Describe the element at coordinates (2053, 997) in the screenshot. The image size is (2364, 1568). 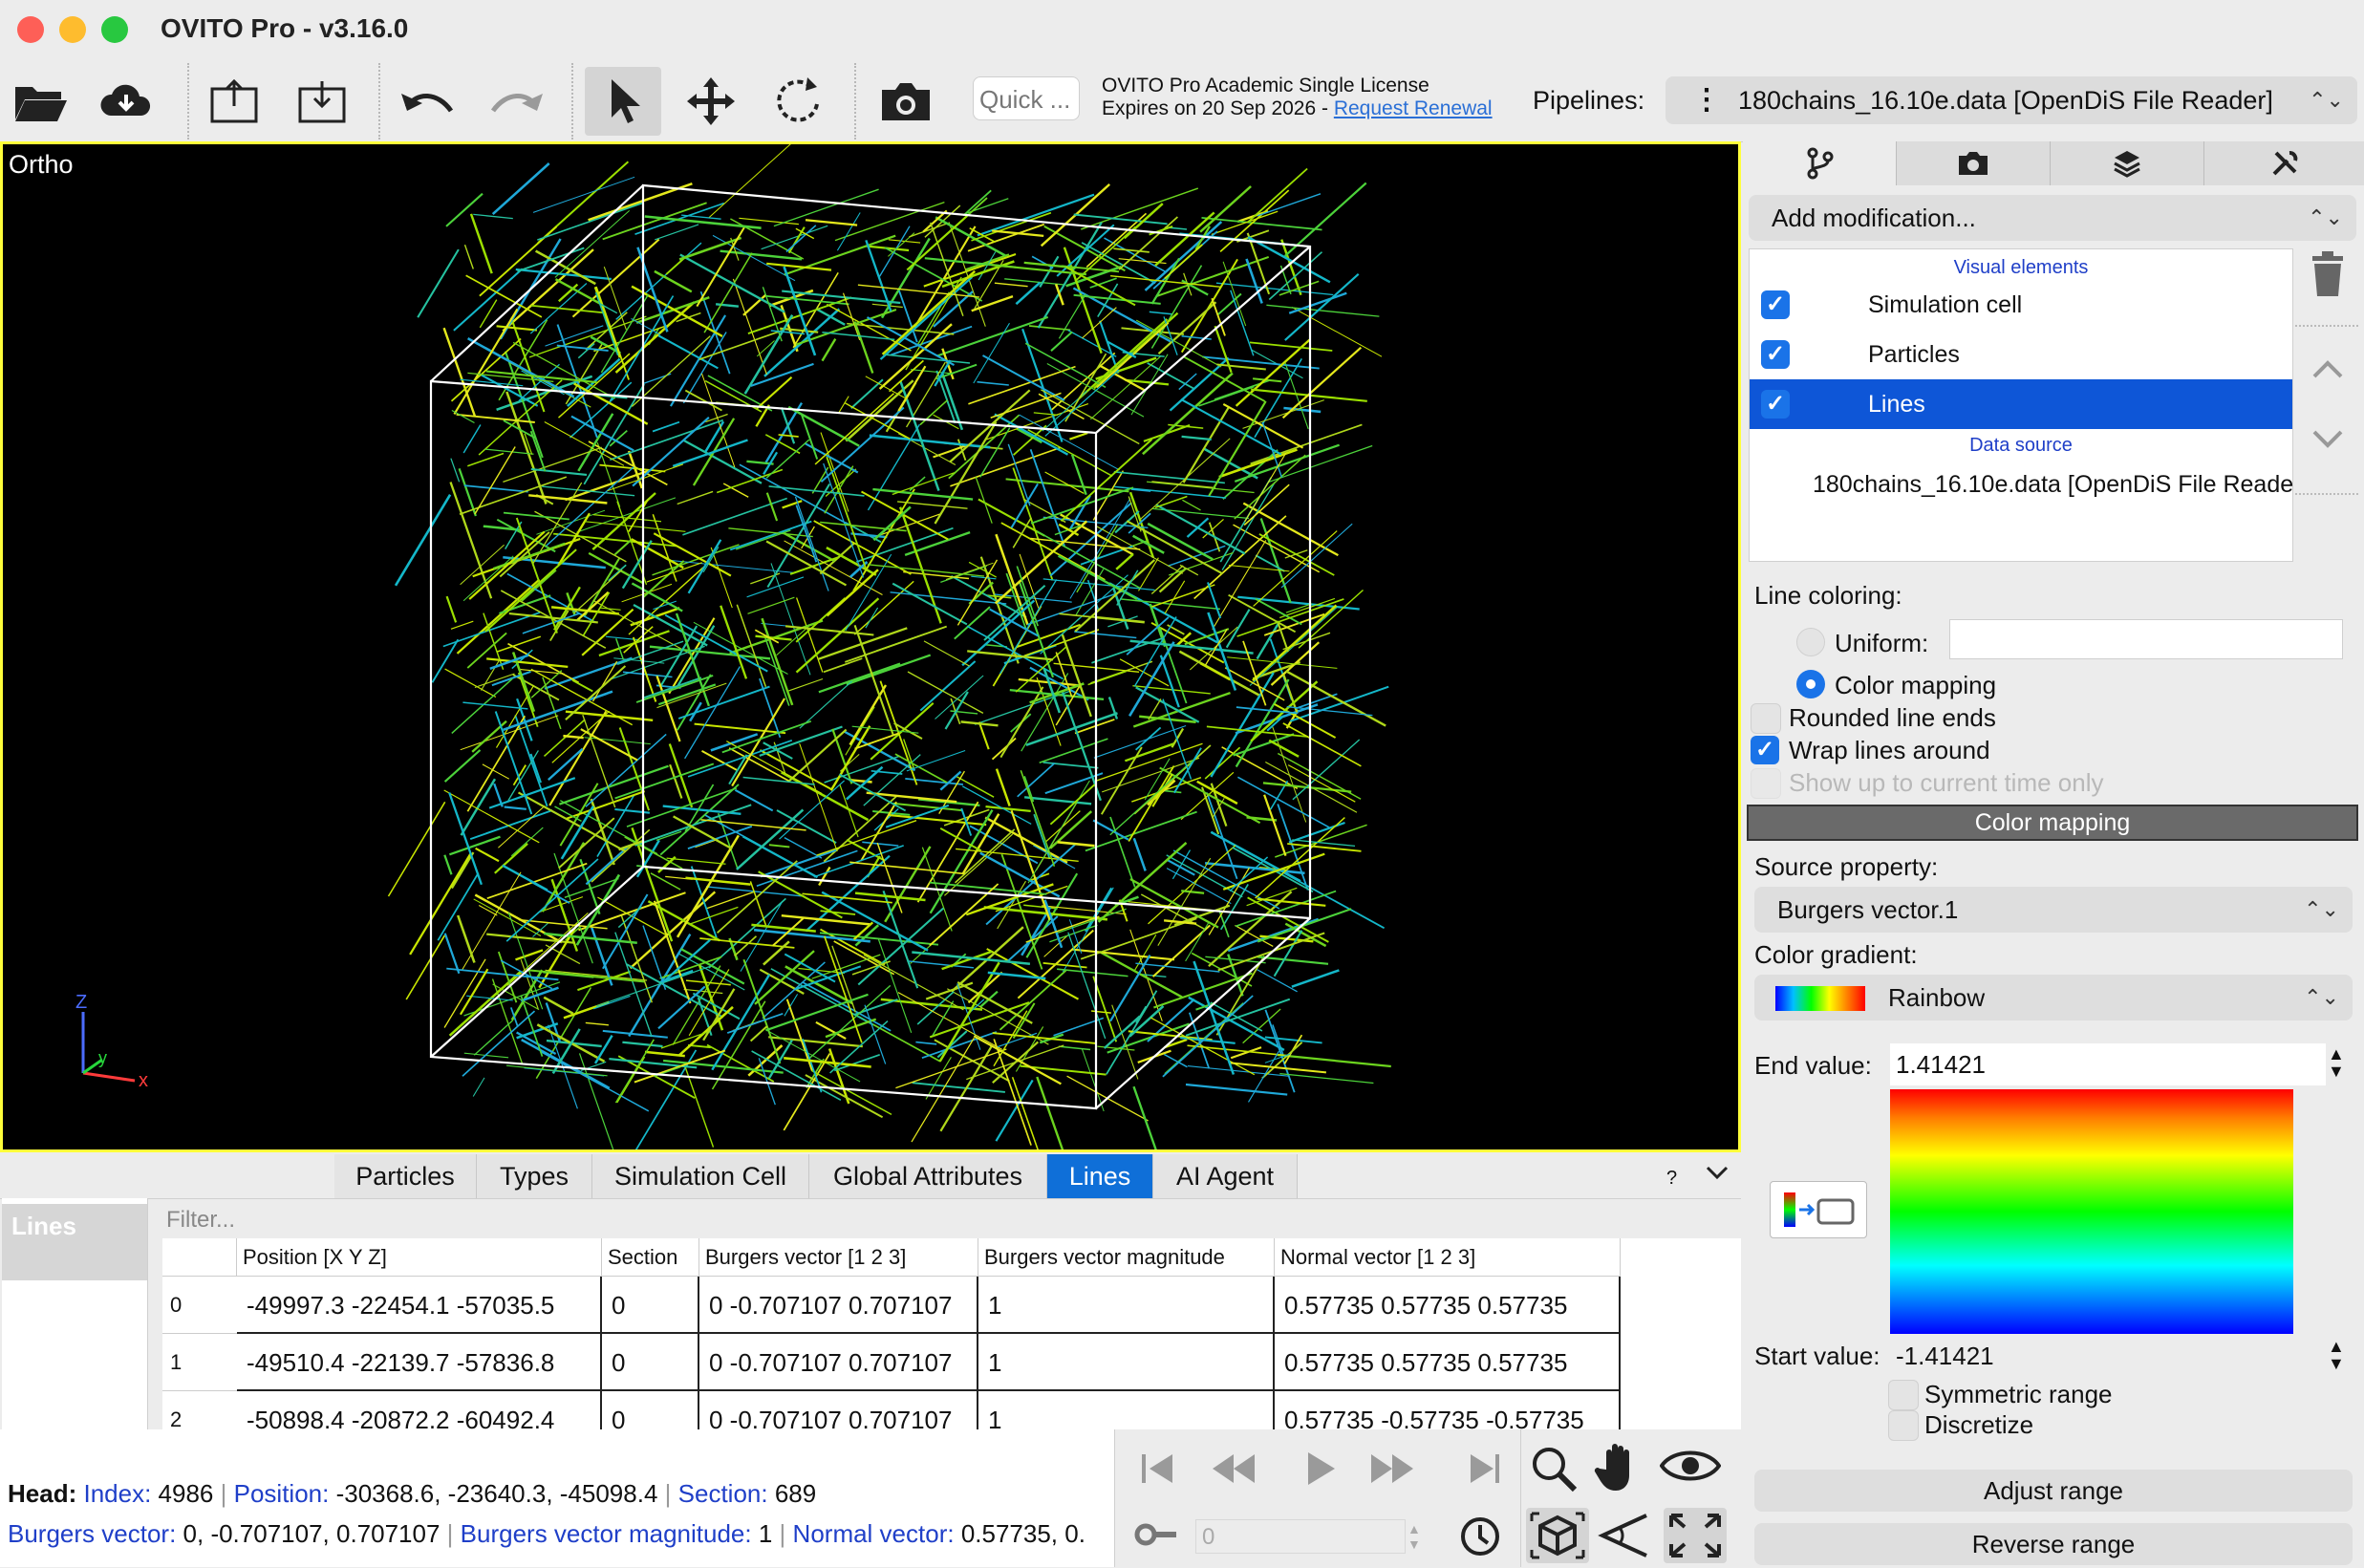
I see `color-gradient-dropdown: Rainbow ⌃⌄` at that location.